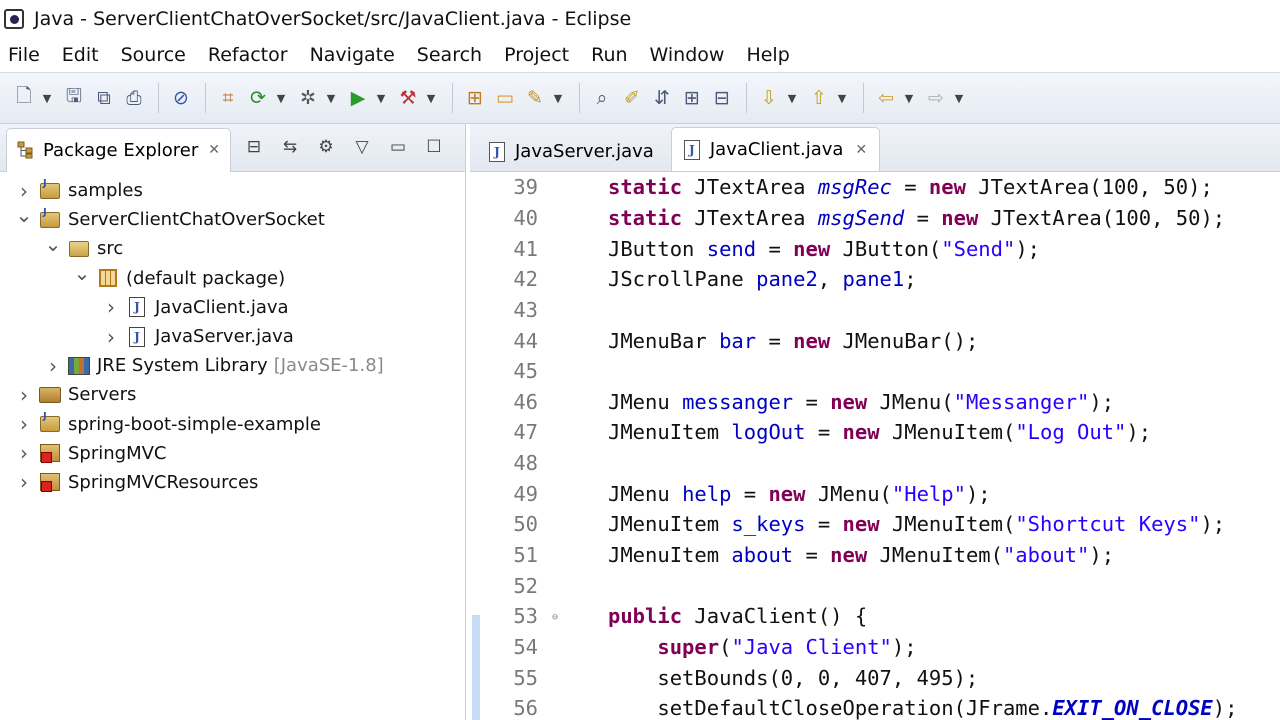 The height and width of the screenshot is (720, 1280). What do you see at coordinates (362, 147) in the screenshot?
I see `view-menu-icon: ▽` at bounding box center [362, 147].